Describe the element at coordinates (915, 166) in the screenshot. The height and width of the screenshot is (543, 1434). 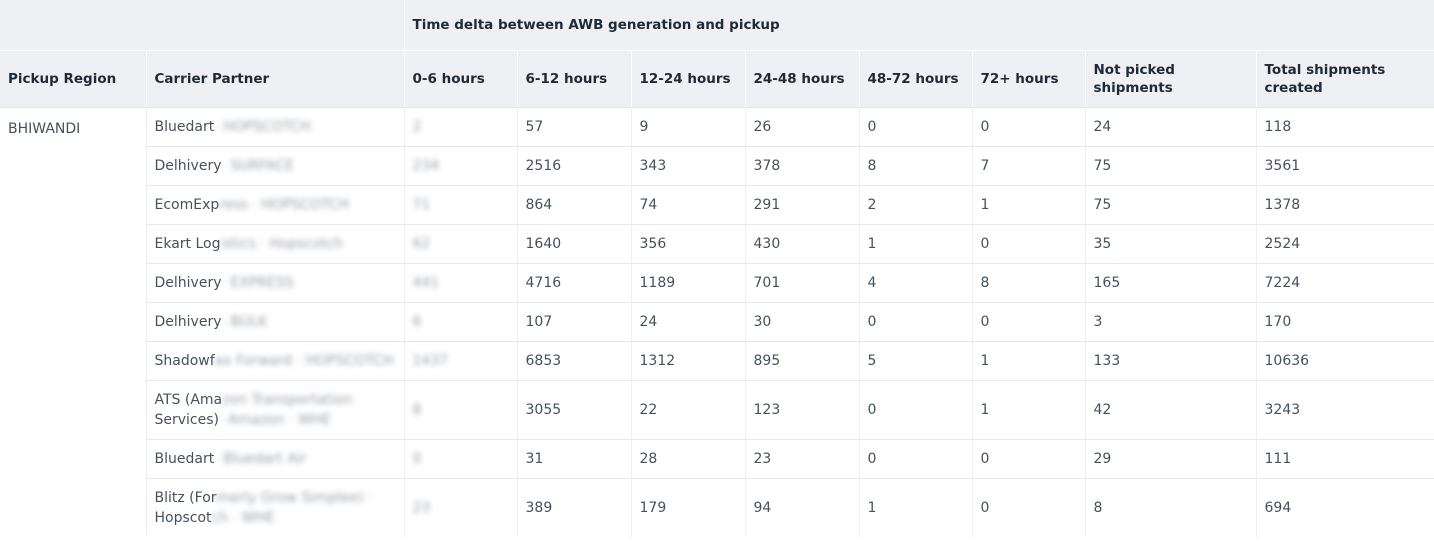
I see `cell-48-72-hours: 8` at that location.